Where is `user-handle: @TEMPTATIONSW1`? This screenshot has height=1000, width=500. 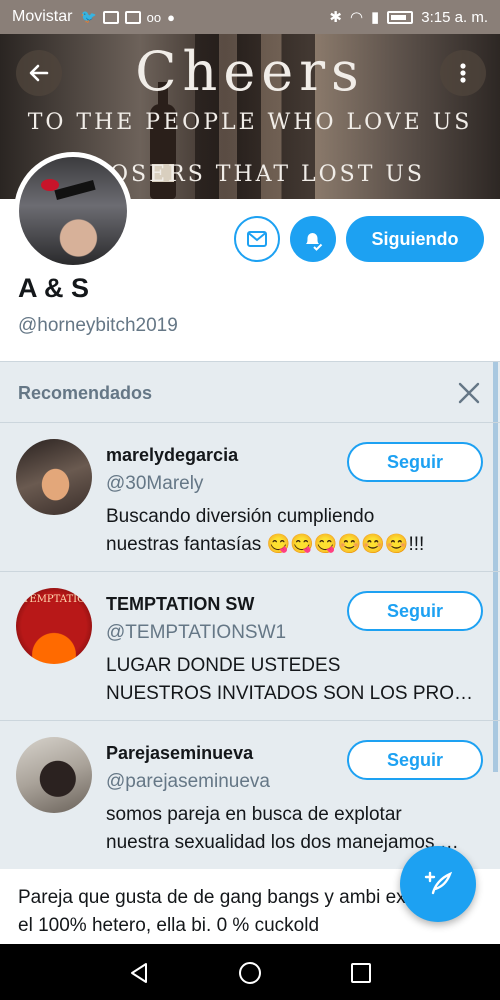
user-handle: @TEMPTATIONSW1 is located at coordinates (196, 632).